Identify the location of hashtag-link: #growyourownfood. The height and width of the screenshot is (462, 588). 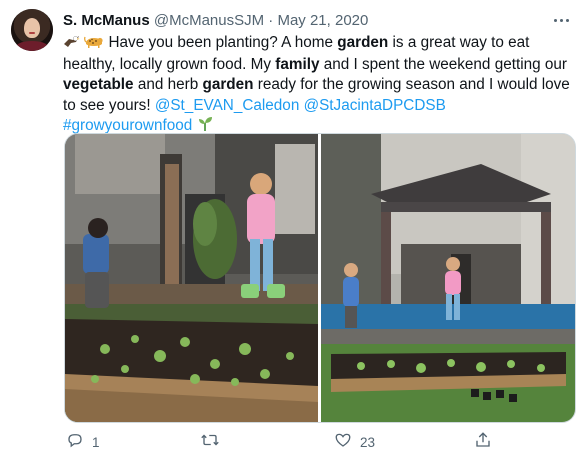
(127, 125).